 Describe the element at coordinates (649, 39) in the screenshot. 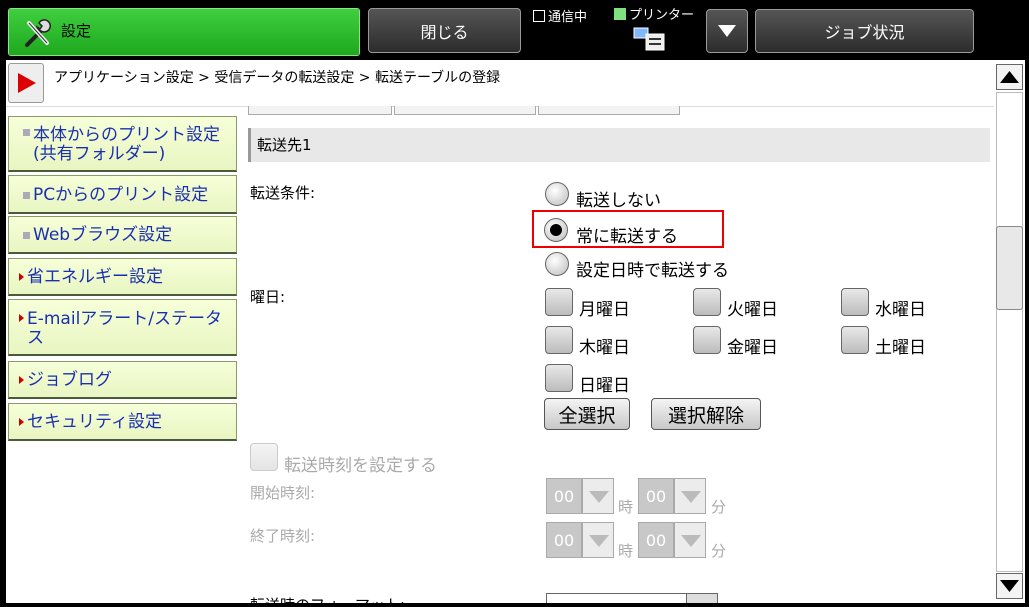

I see `printer-icon` at that location.